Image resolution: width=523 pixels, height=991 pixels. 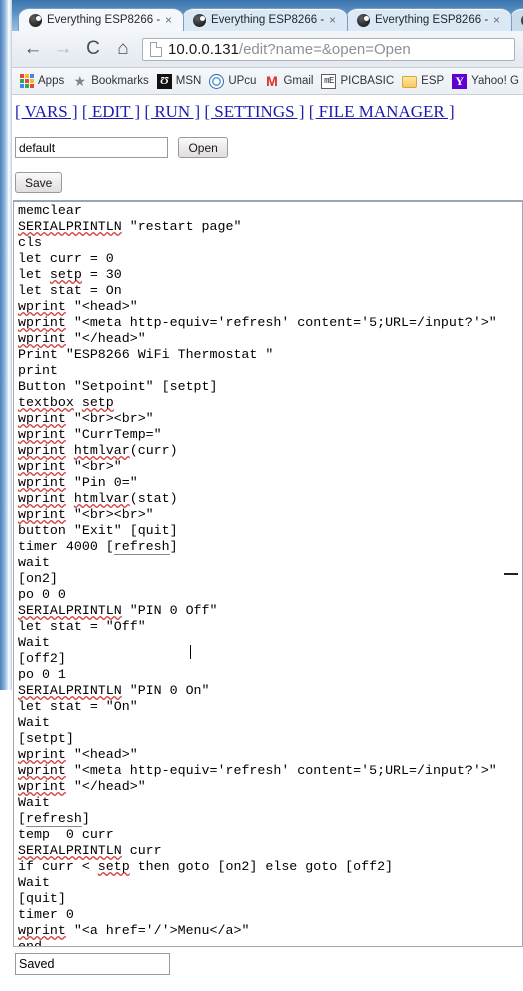 What do you see at coordinates (123, 49) in the screenshot?
I see `home-icon: ⌂` at bounding box center [123, 49].